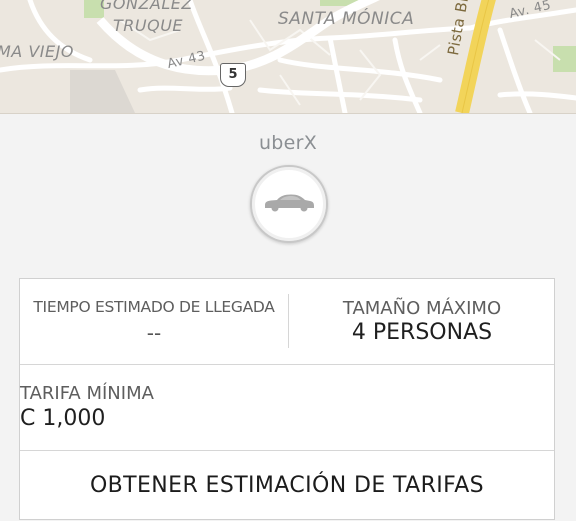  What do you see at coordinates (233, 75) in the screenshot?
I see `route-shield-icon: 5` at bounding box center [233, 75].